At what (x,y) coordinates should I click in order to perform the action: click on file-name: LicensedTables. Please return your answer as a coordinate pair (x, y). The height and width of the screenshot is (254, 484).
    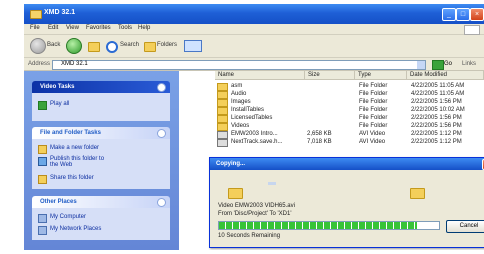
    Looking at the image, I should click on (252, 118).